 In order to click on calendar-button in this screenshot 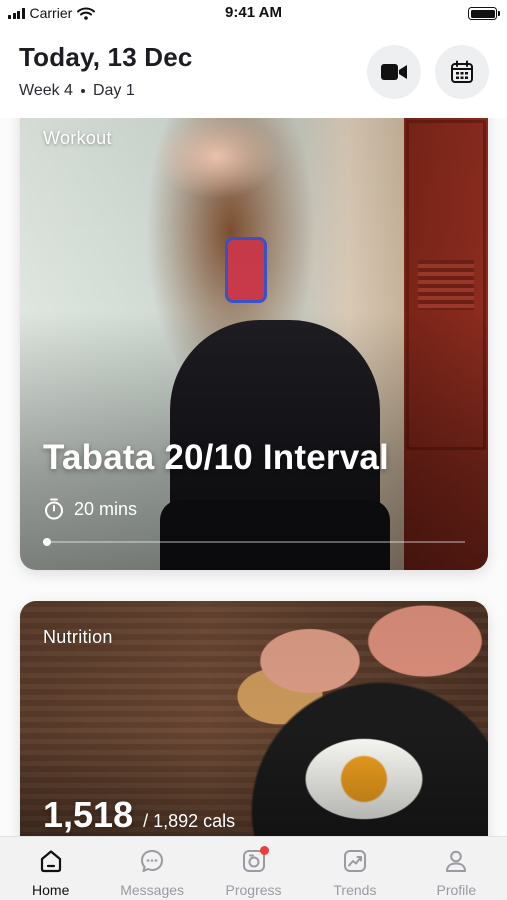, I will do `click(462, 72)`.